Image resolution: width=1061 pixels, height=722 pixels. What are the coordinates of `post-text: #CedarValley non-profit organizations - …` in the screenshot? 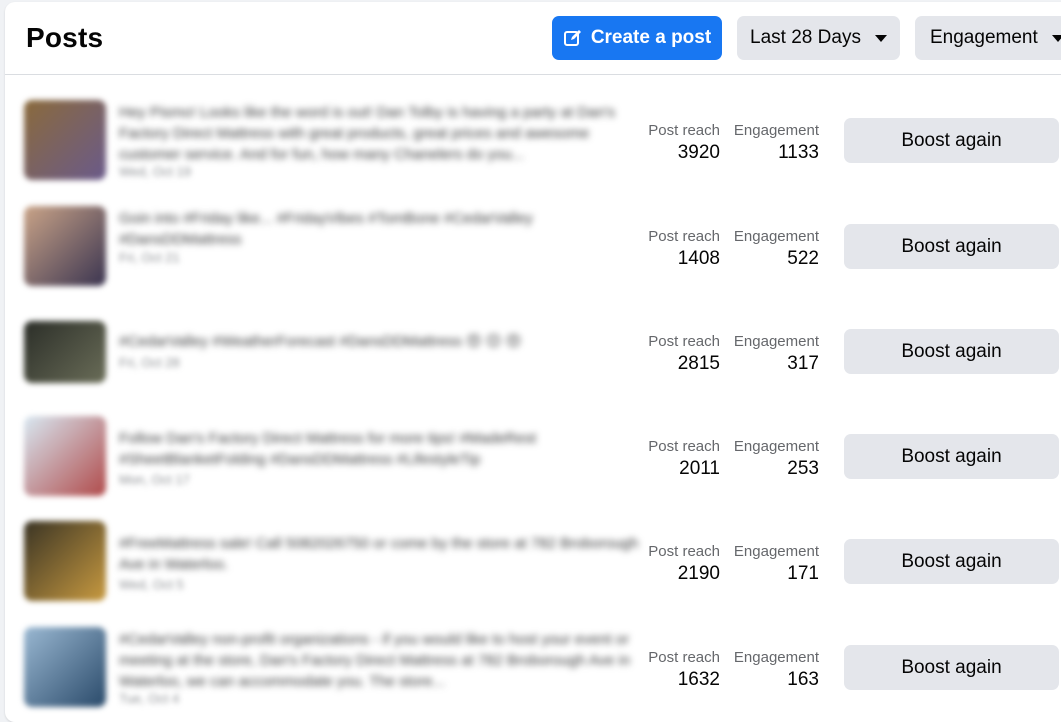 It's located at (379, 660).